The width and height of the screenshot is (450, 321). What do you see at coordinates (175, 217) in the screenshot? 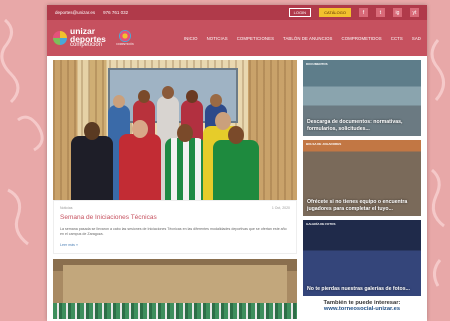
I see `news-title: Semana de Iniciaciones Técnicas` at bounding box center [175, 217].